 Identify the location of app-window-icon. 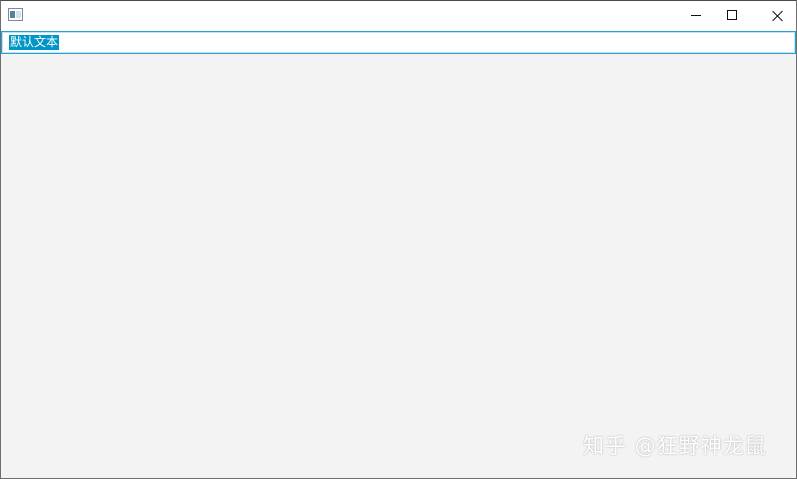
(15, 14).